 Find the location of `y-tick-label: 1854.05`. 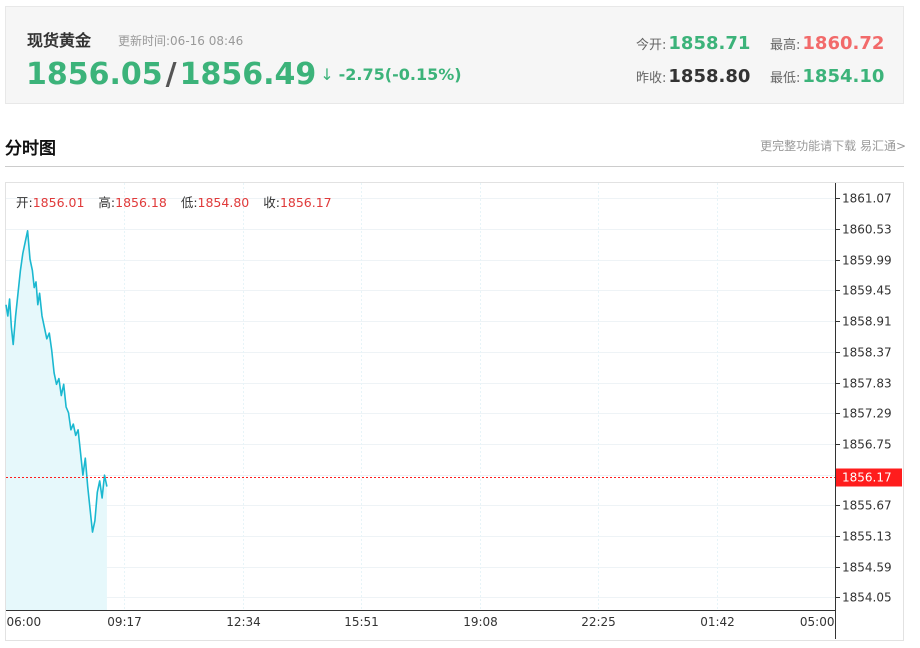

y-tick-label: 1854.05 is located at coordinates (867, 598).